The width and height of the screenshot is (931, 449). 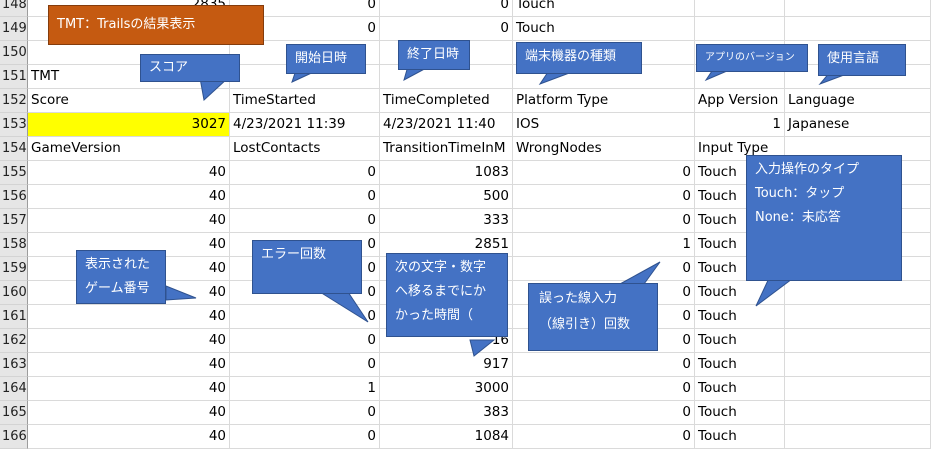 What do you see at coordinates (446, 173) in the screenshot?
I see `cell-d155: 1083` at bounding box center [446, 173].